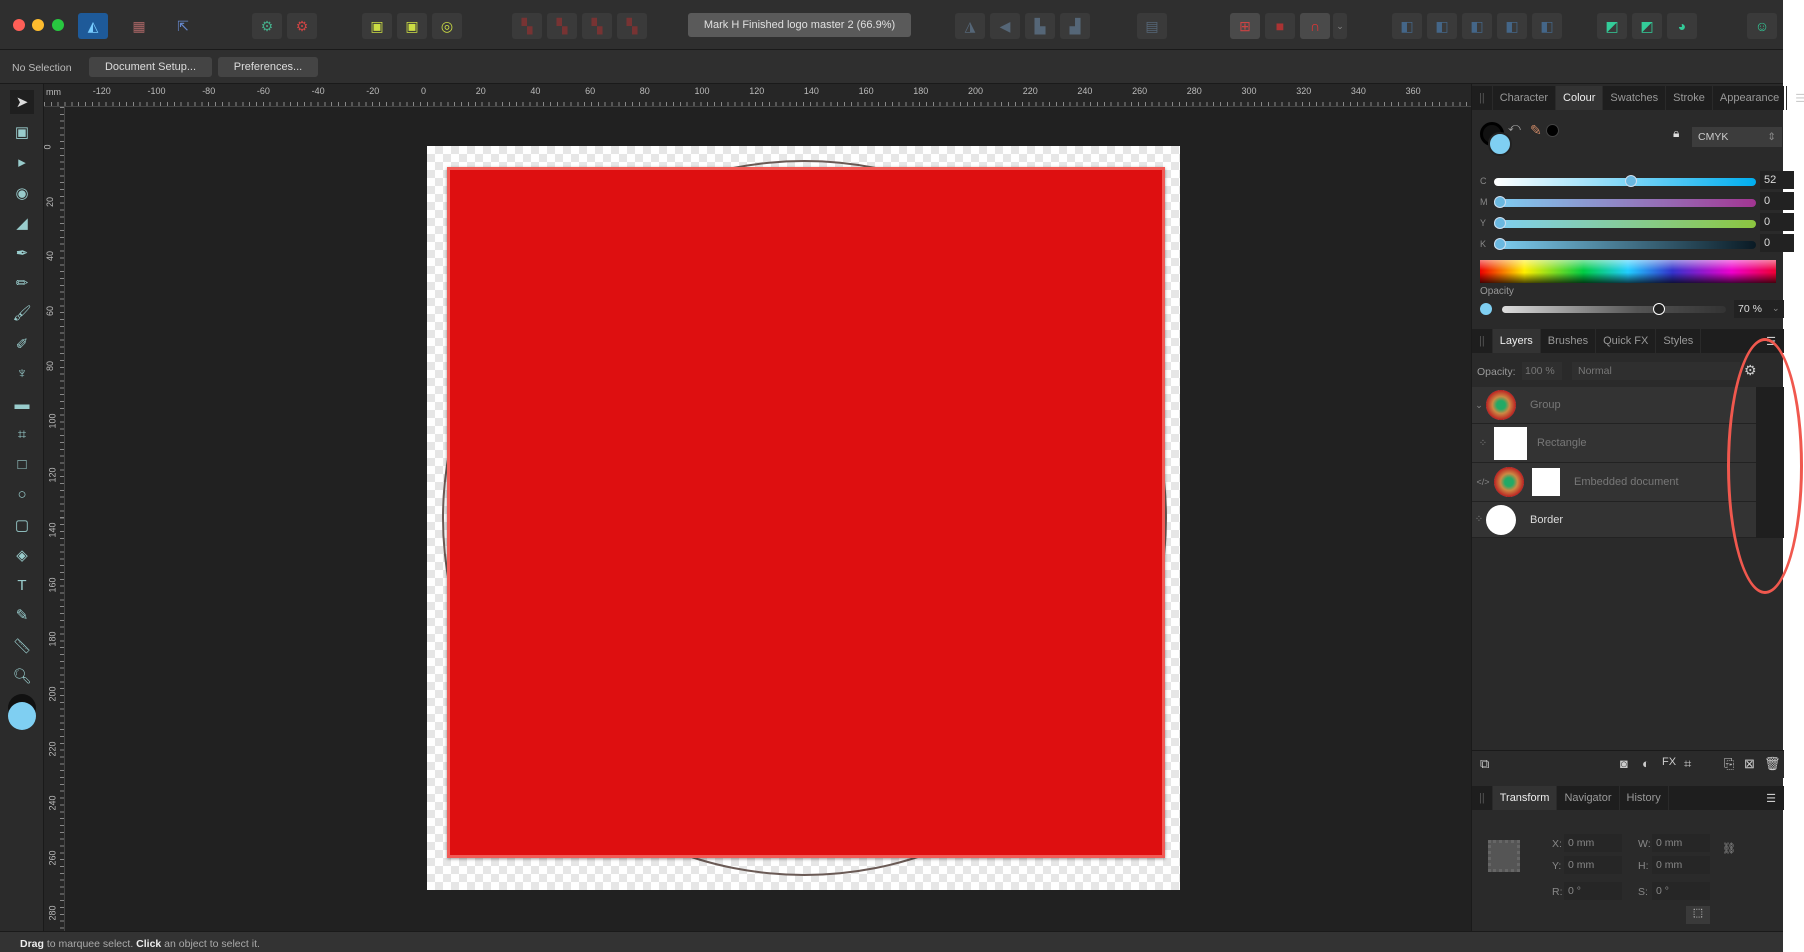 This screenshot has height=952, width=1804. What do you see at coordinates (1040, 26) in the screenshot?
I see `rotate-left-icon: ▙` at bounding box center [1040, 26].